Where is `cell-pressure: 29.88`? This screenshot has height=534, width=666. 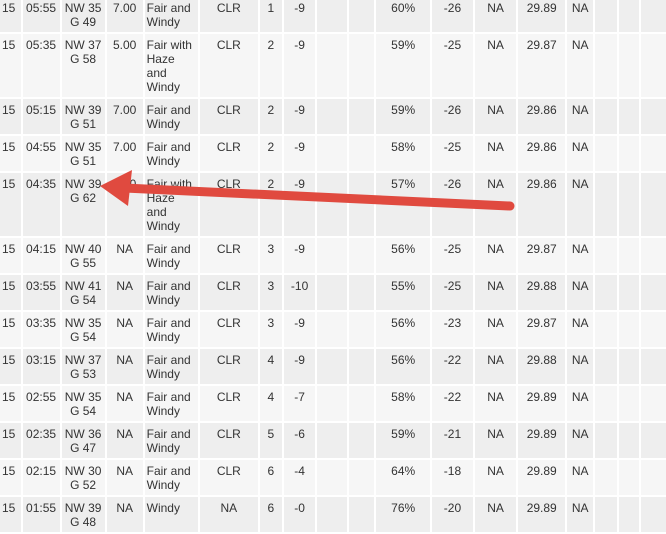 cell-pressure: 29.88 is located at coordinates (542, 366).